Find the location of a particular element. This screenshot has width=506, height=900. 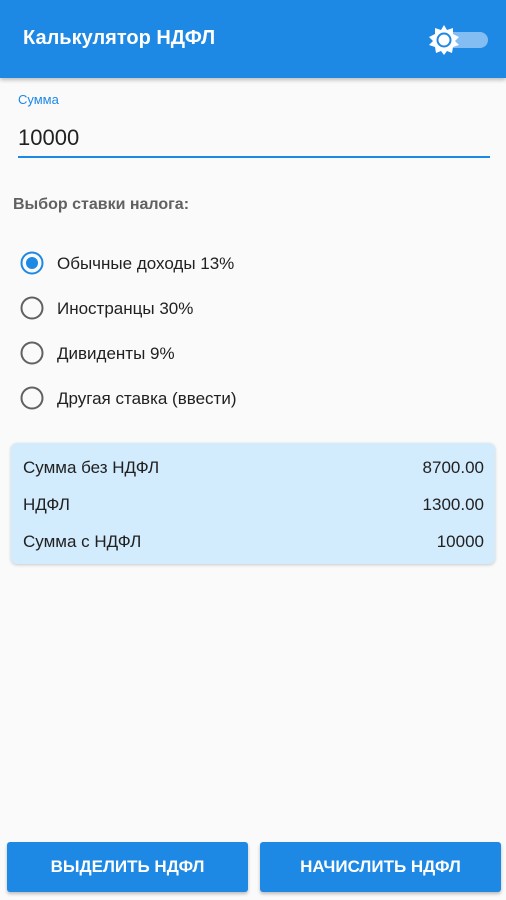

brightness-sun-icon is located at coordinates (444, 40).